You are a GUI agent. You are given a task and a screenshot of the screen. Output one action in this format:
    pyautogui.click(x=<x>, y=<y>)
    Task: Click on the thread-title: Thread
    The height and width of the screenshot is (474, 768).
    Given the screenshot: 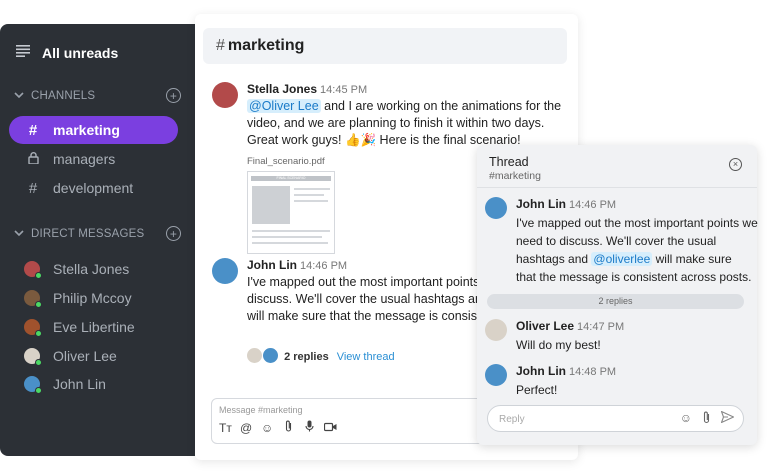 What is the action you would take?
    pyautogui.click(x=509, y=162)
    